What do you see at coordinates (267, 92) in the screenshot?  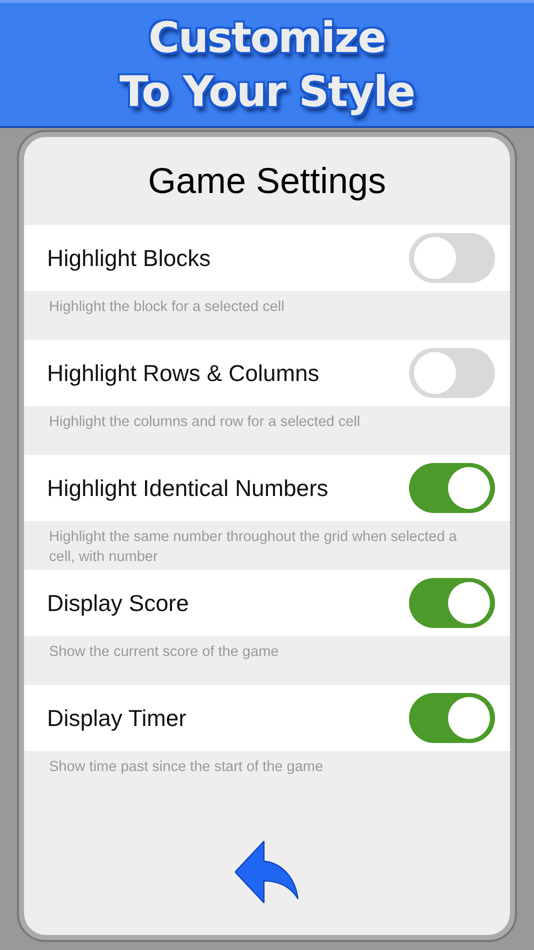 I see `banner-title: To Your Style` at bounding box center [267, 92].